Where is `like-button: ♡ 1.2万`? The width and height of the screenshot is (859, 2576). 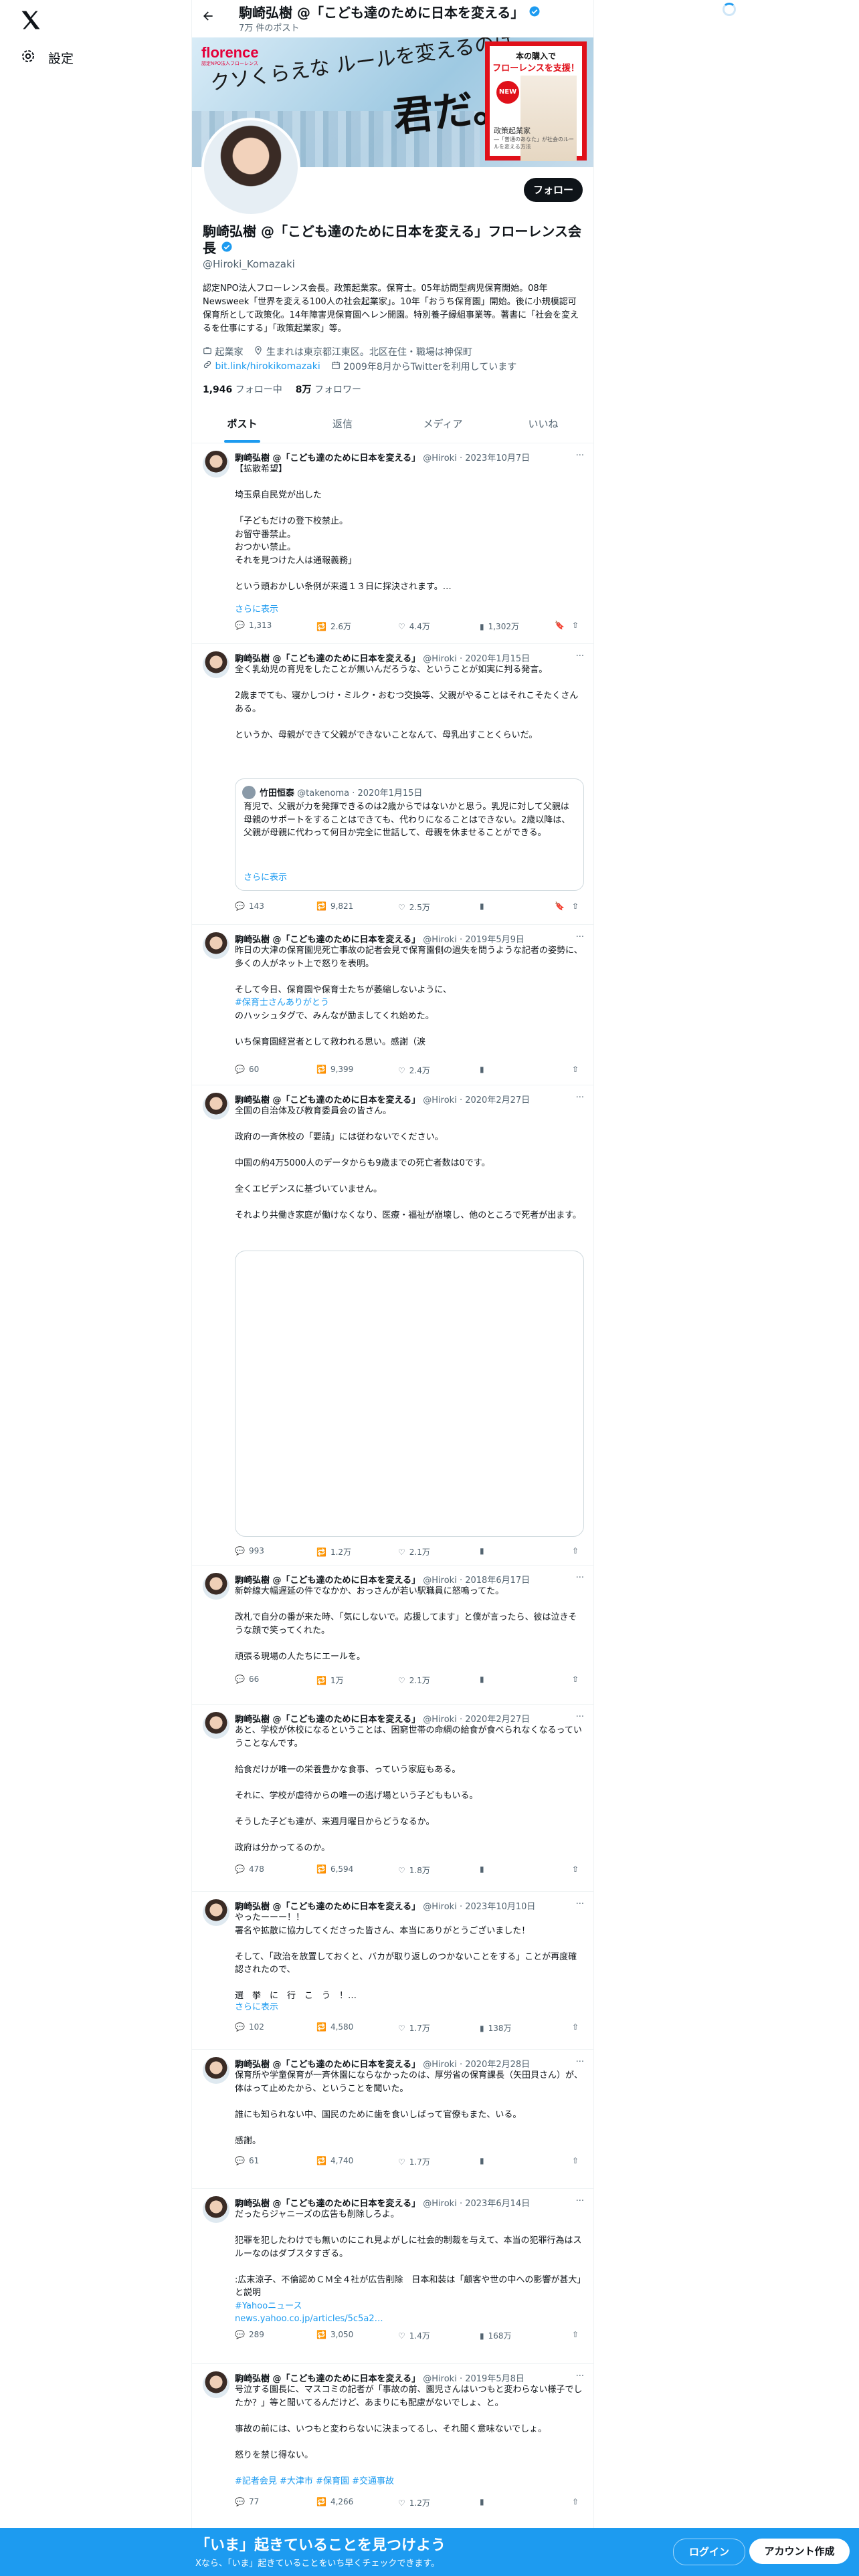 like-button: ♡ 1.2万 is located at coordinates (414, 2502).